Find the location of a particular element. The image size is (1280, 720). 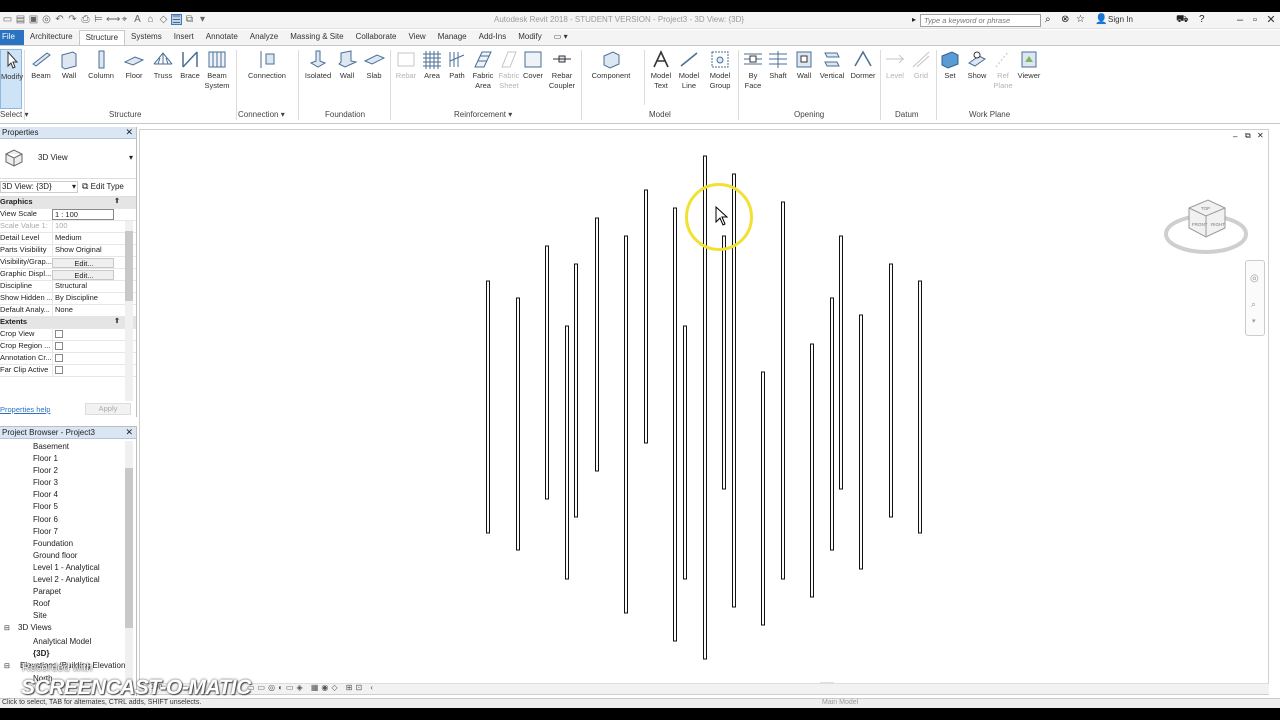

help-icon: ? is located at coordinates (1202, 19).